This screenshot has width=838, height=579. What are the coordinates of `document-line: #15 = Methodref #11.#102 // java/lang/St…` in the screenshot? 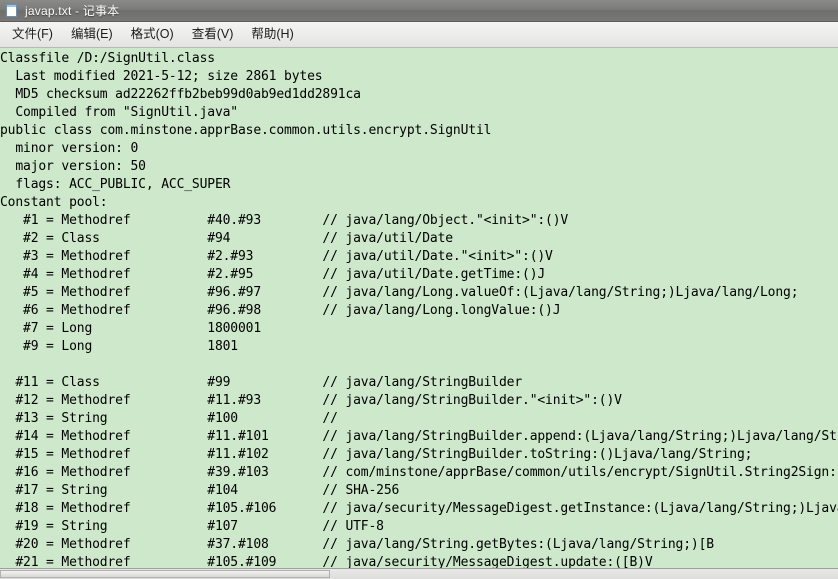 It's located at (376, 454).